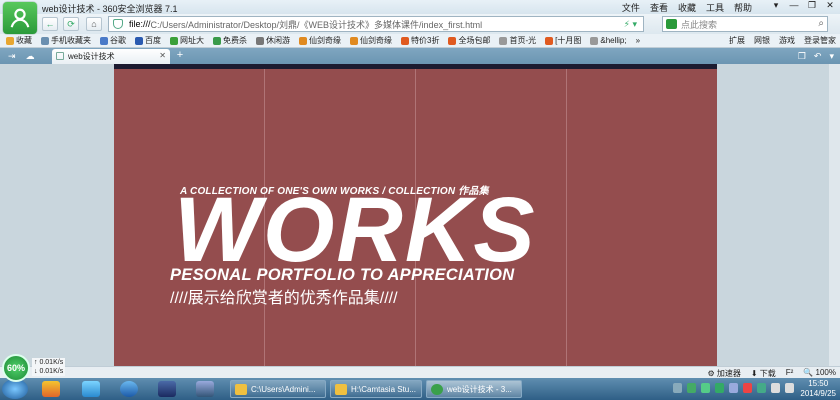  I want to click on tab-left-icons: ⇥ ☁, so click(21, 56).